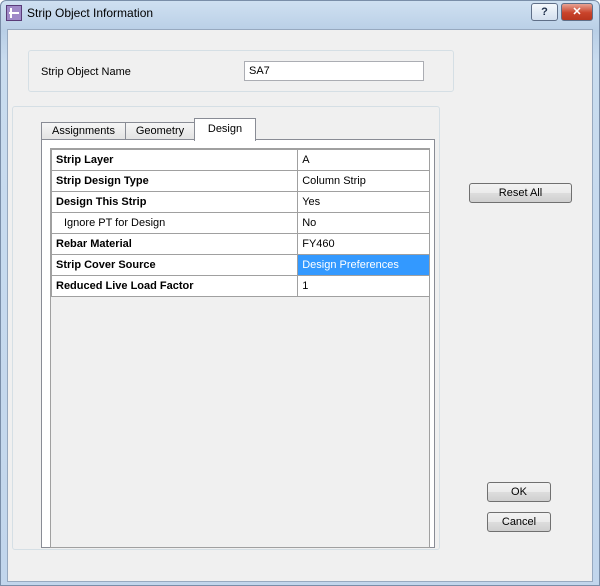 The height and width of the screenshot is (586, 600). What do you see at coordinates (544, 12) in the screenshot?
I see `help-button: ?` at bounding box center [544, 12].